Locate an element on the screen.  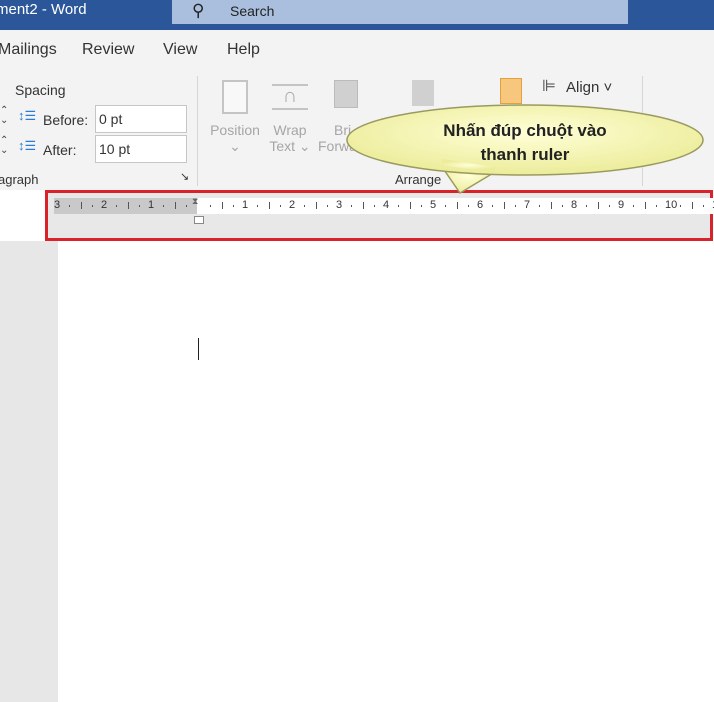
ruler-margin is located at coordinates (125, 206).